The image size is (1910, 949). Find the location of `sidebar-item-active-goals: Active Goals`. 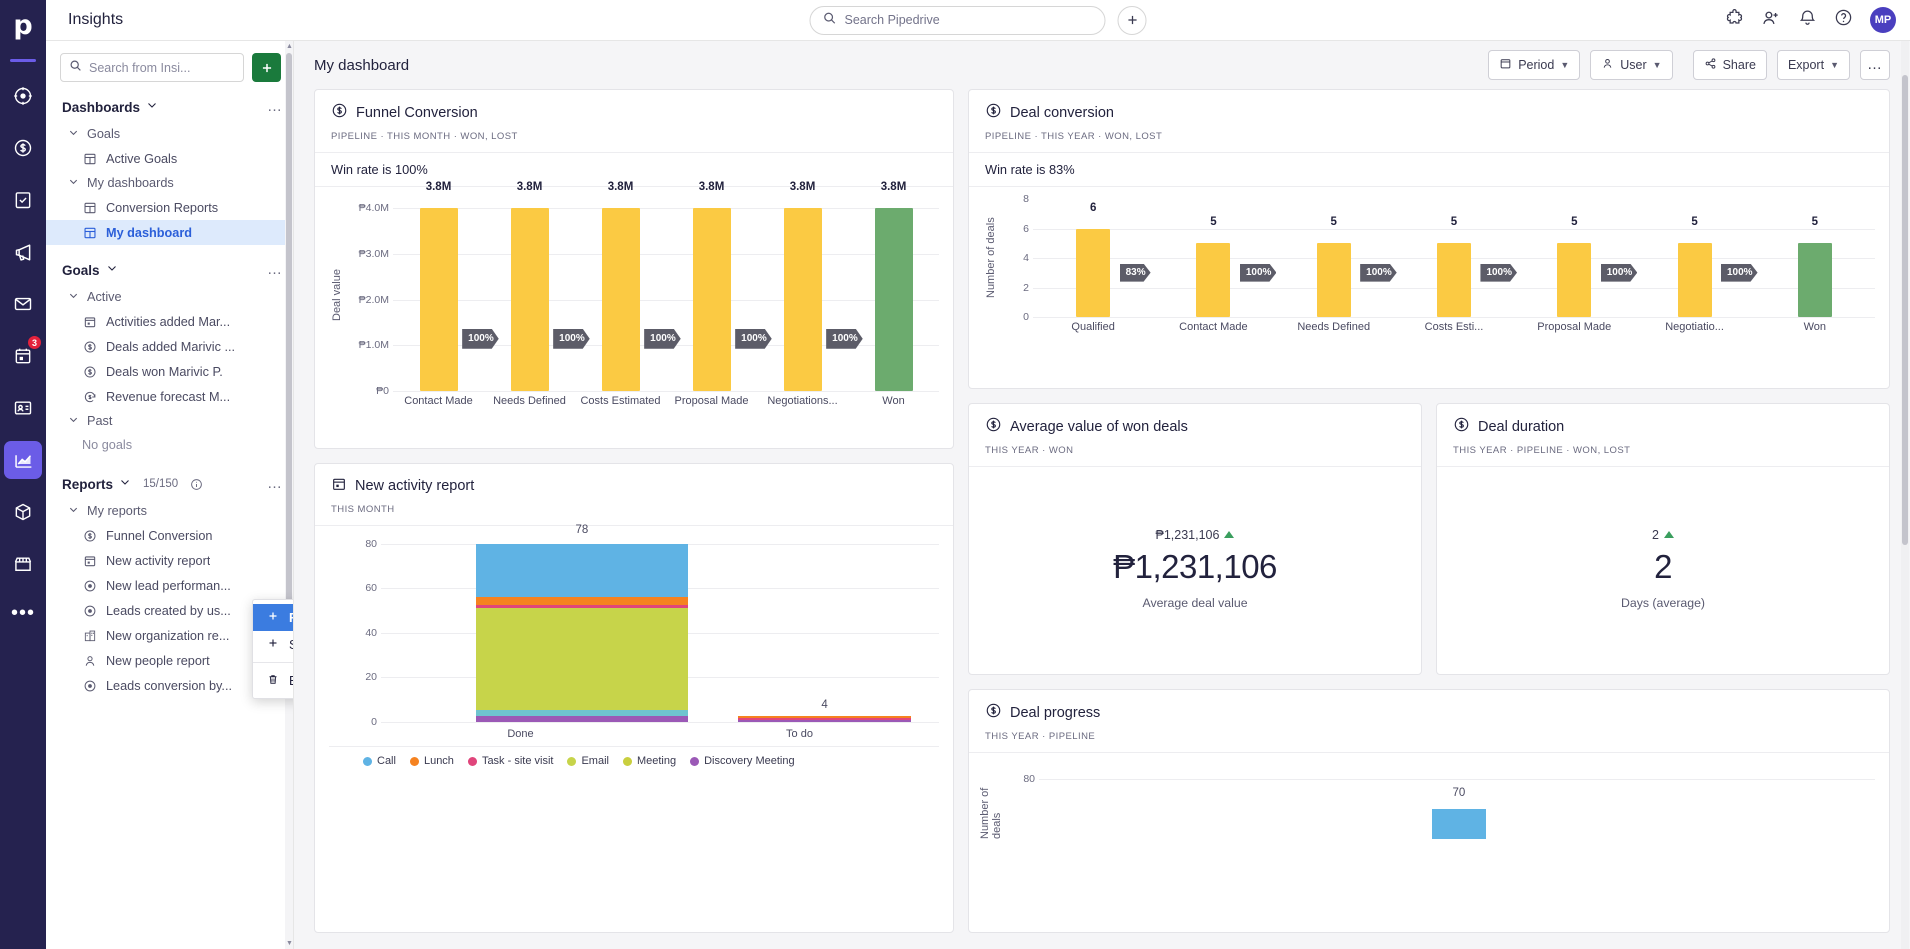

sidebar-item-active-goals: Active Goals is located at coordinates (169, 158).